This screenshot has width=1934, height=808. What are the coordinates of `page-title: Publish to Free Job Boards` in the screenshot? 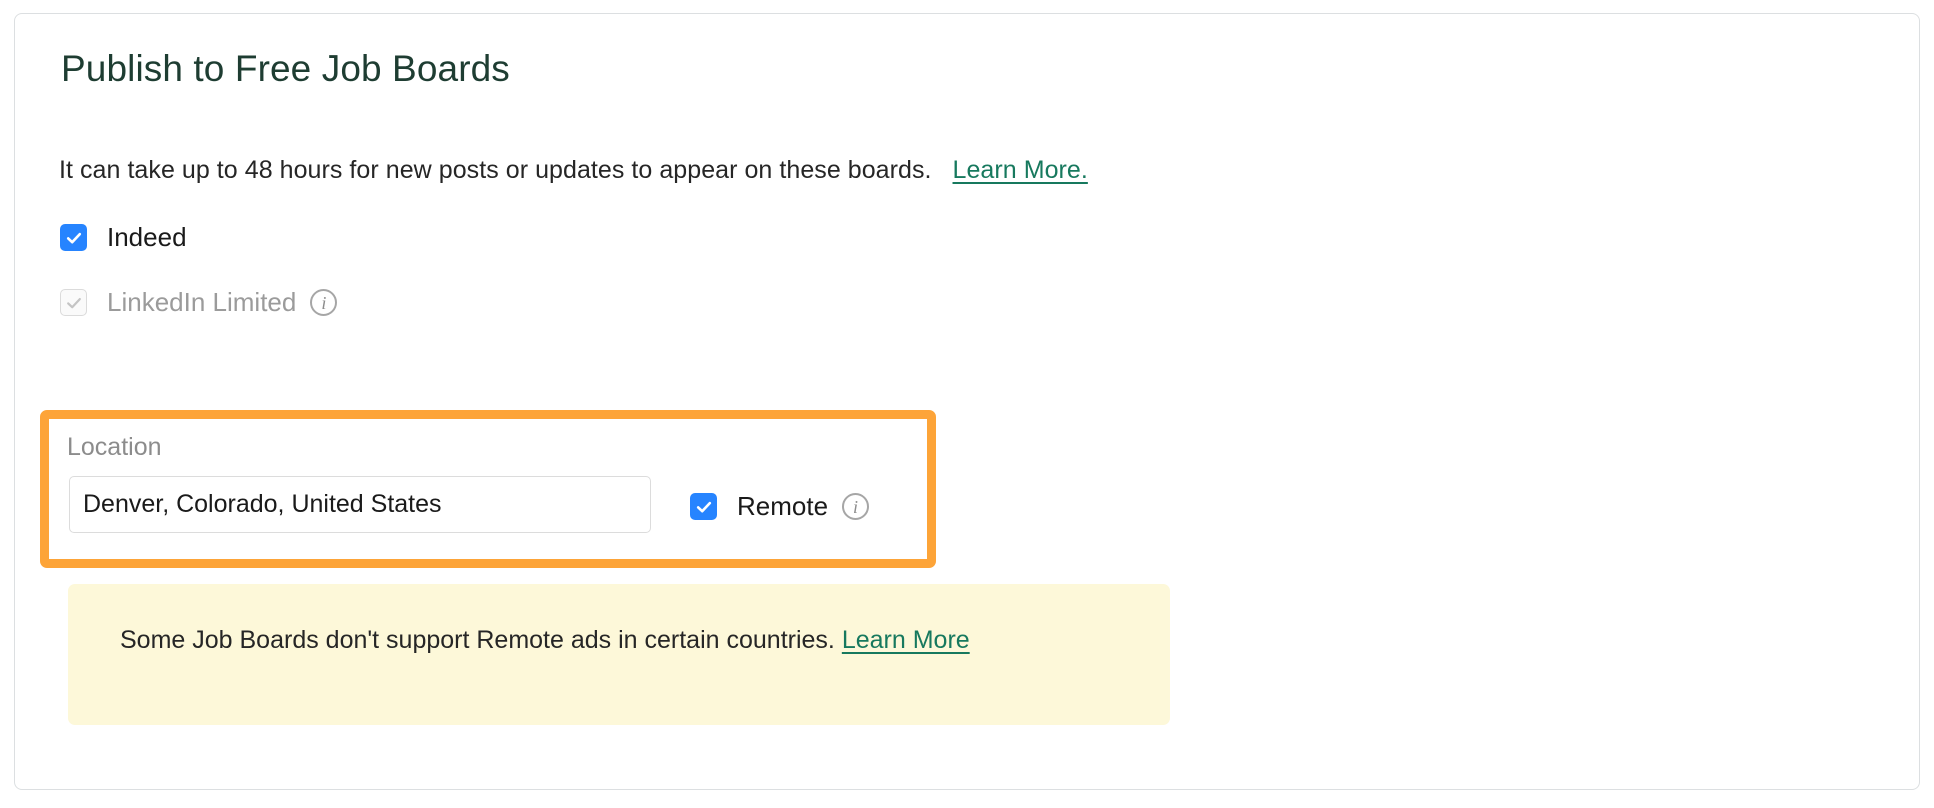 It's located at (285, 68).